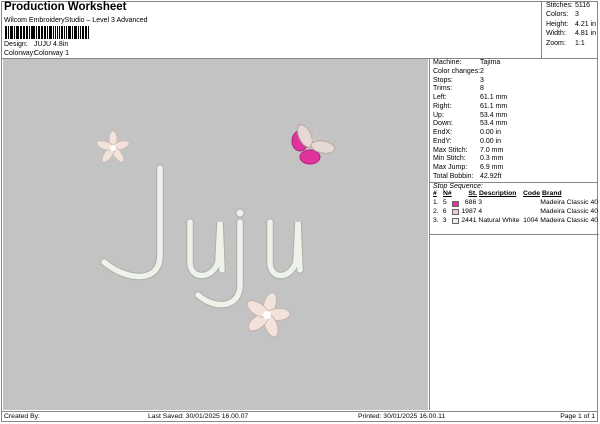 The width and height of the screenshot is (600, 424). Describe the element at coordinates (313, 144) in the screenshot. I see `butterfly` at that location.